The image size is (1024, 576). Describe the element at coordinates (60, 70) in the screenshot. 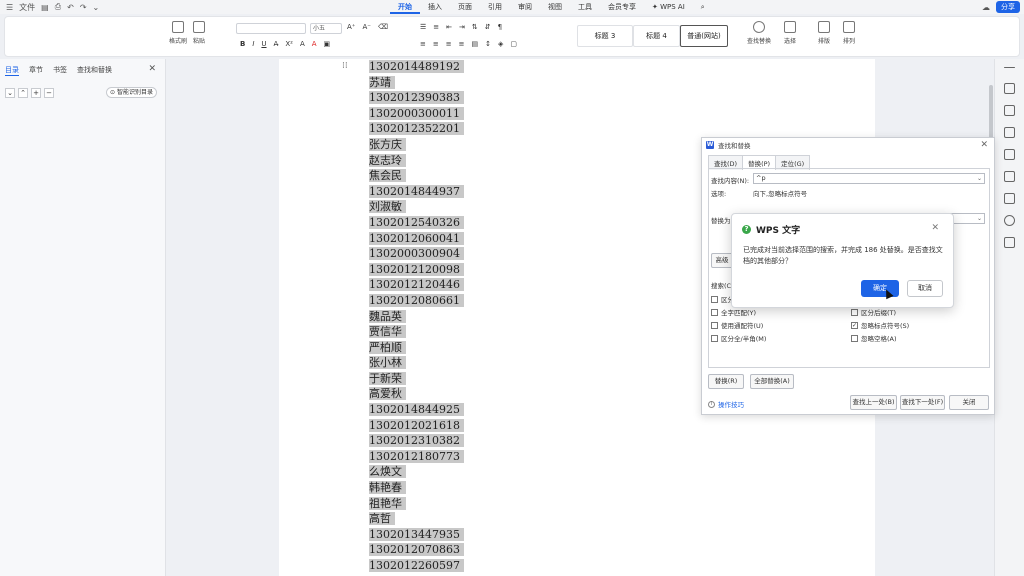

I see `nav-tab-bookmarks: 书签` at that location.